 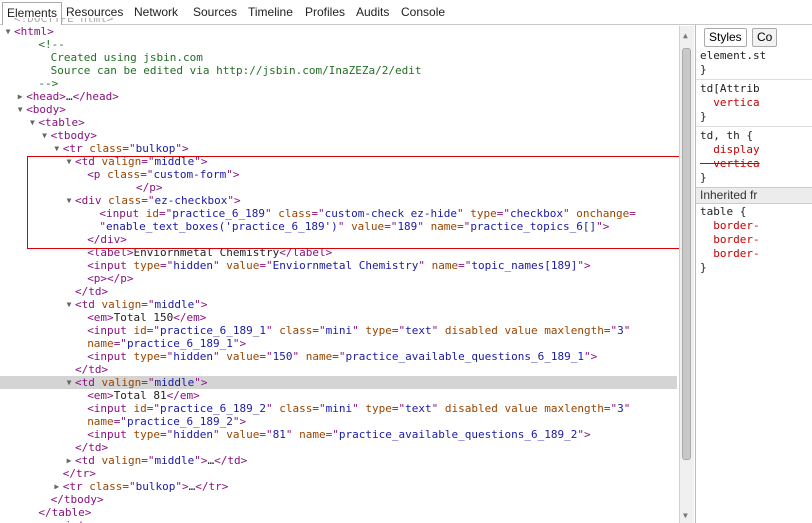 I want to click on dom-token: type, so click(x=147, y=434).